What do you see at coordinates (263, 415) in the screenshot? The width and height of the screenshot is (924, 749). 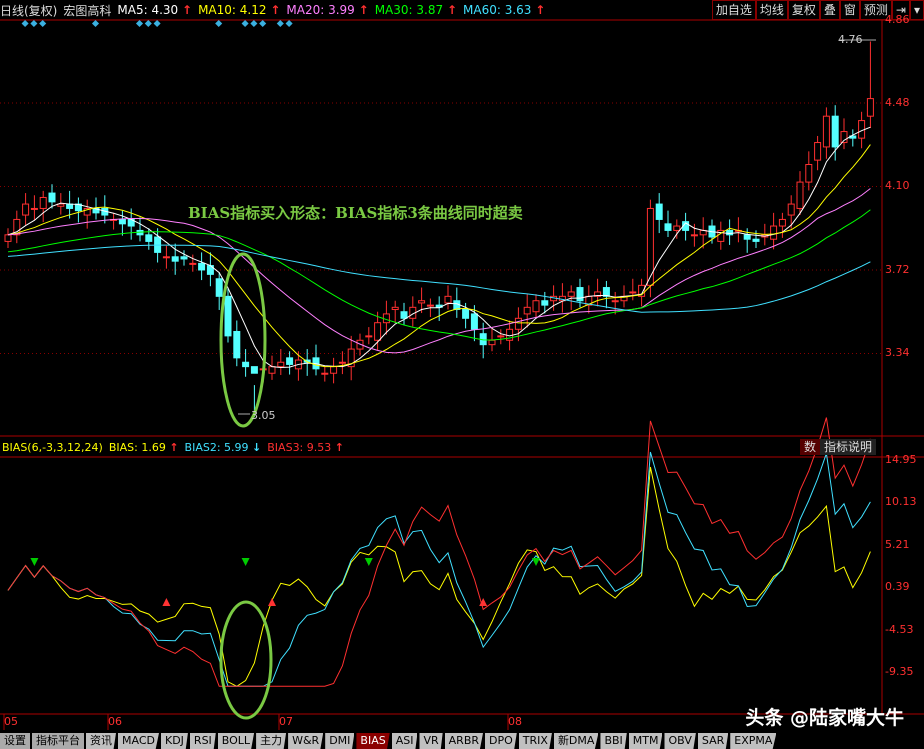 I see `low-price-mark: 3.05` at bounding box center [263, 415].